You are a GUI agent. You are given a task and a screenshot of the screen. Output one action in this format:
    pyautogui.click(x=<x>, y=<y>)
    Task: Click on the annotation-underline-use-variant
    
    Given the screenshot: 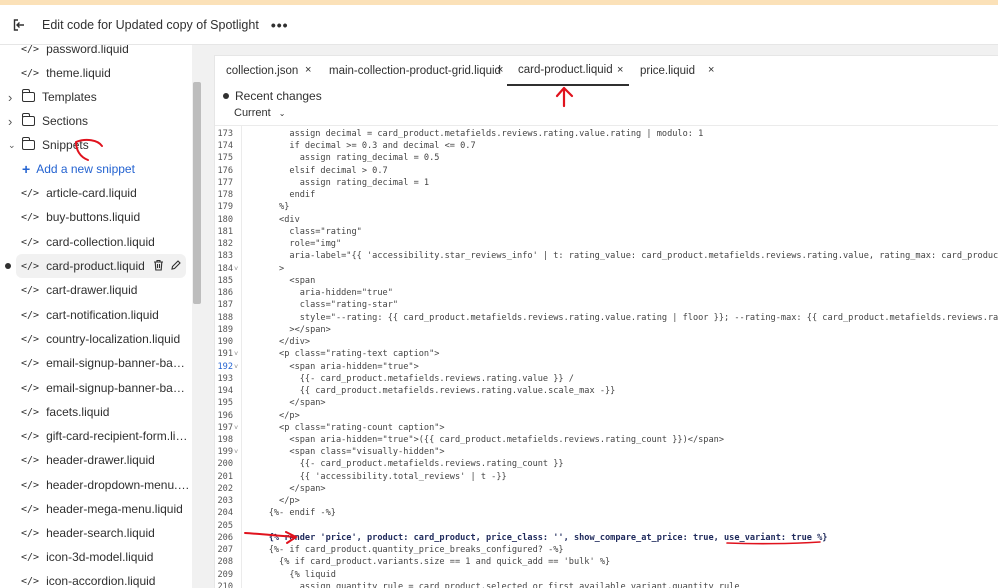 What is the action you would take?
    pyautogui.click(x=773, y=543)
    